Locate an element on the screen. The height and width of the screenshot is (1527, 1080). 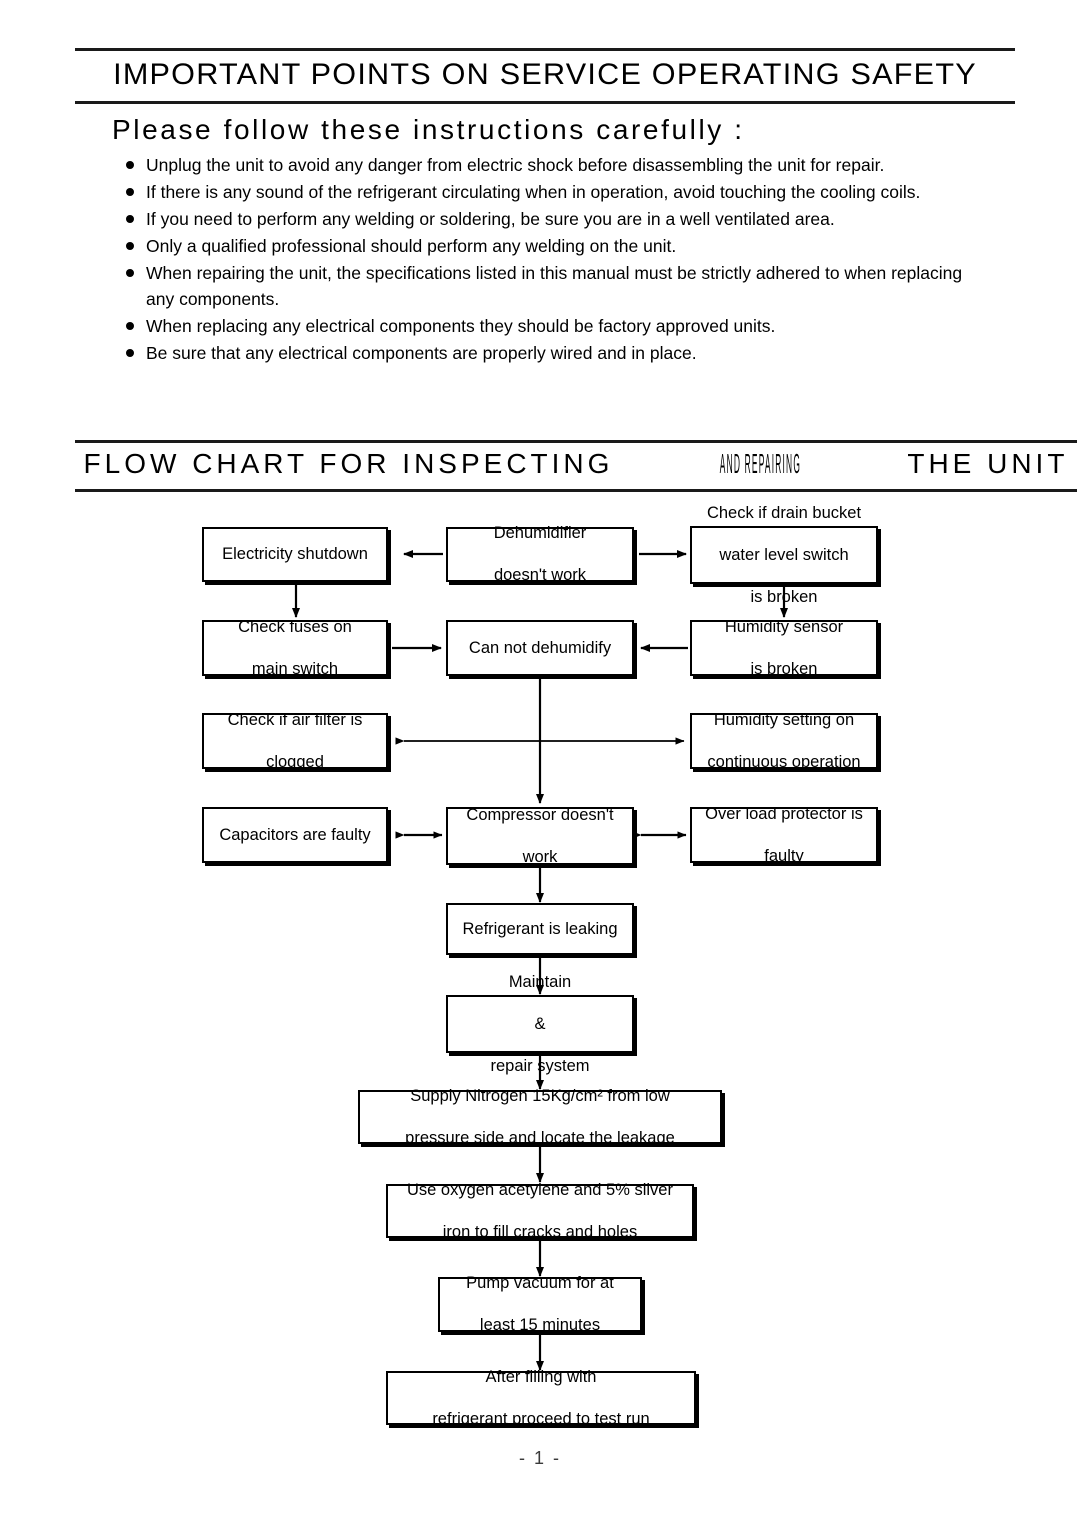
node-label-line2: pressure side and locate the leakage is located at coordinates (540, 1137).